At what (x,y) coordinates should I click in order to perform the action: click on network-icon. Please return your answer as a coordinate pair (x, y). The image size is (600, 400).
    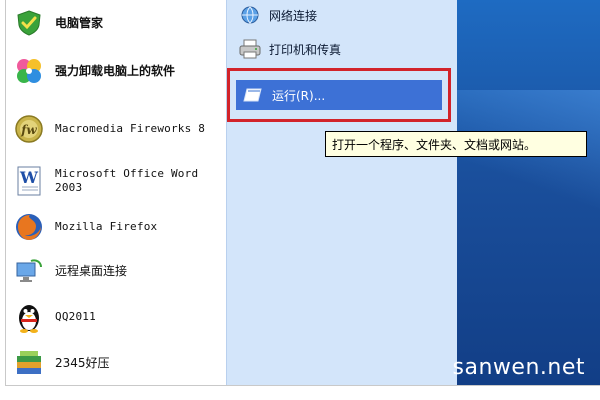
    Looking at the image, I should click on (250, 15).